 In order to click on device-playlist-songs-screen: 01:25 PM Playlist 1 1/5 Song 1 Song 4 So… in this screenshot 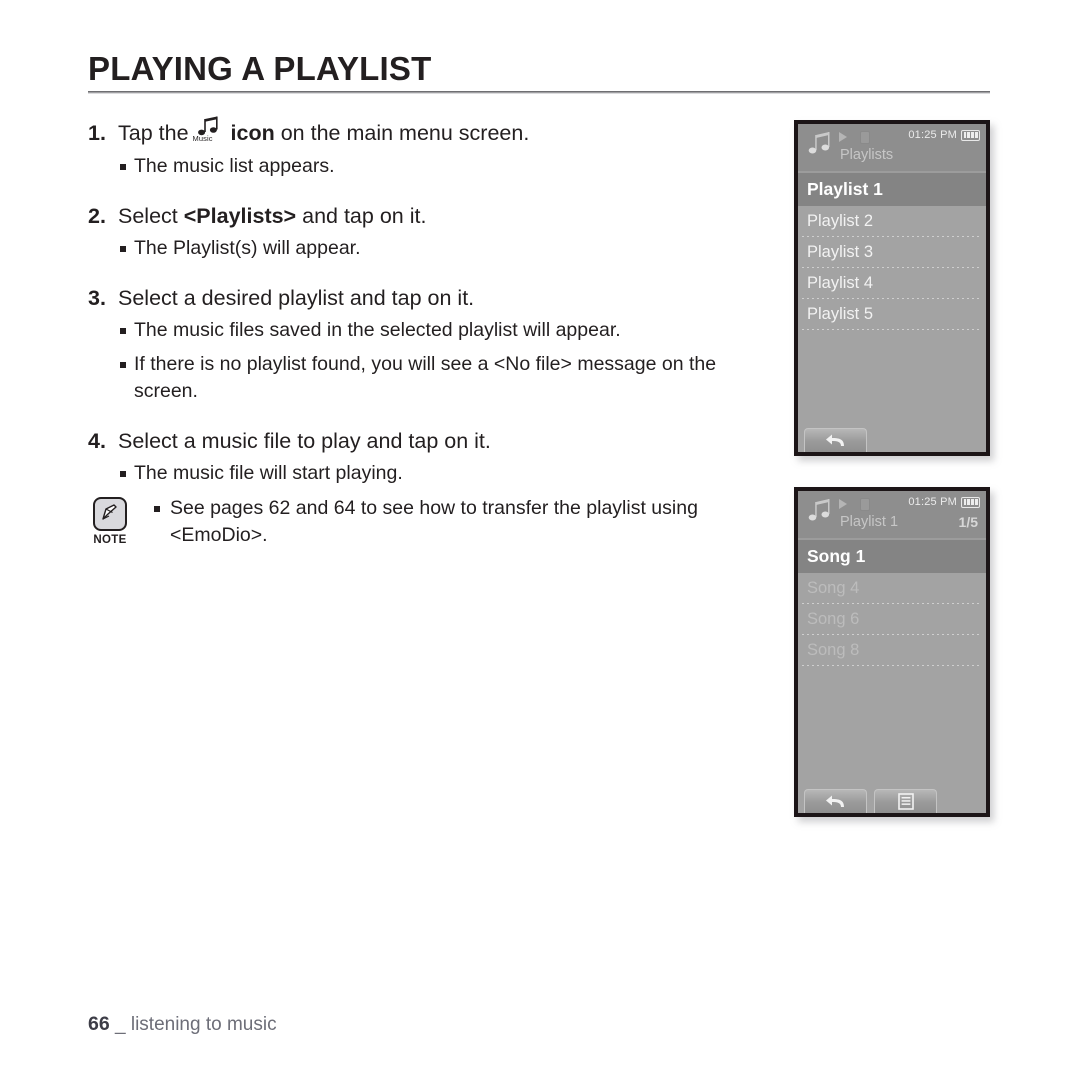, I will do `click(892, 652)`.